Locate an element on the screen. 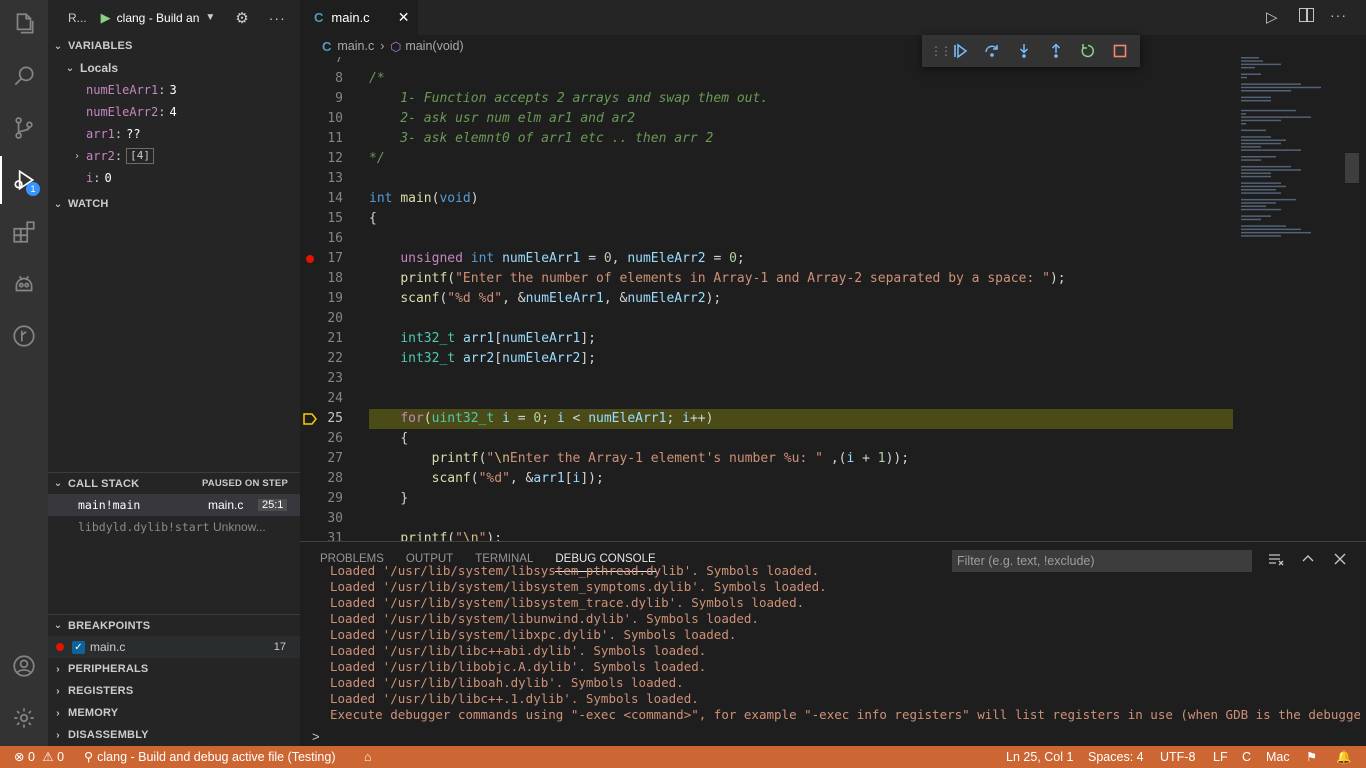 This screenshot has width=1366, height=768. code-line: 8 /* is located at coordinates (766, 79).